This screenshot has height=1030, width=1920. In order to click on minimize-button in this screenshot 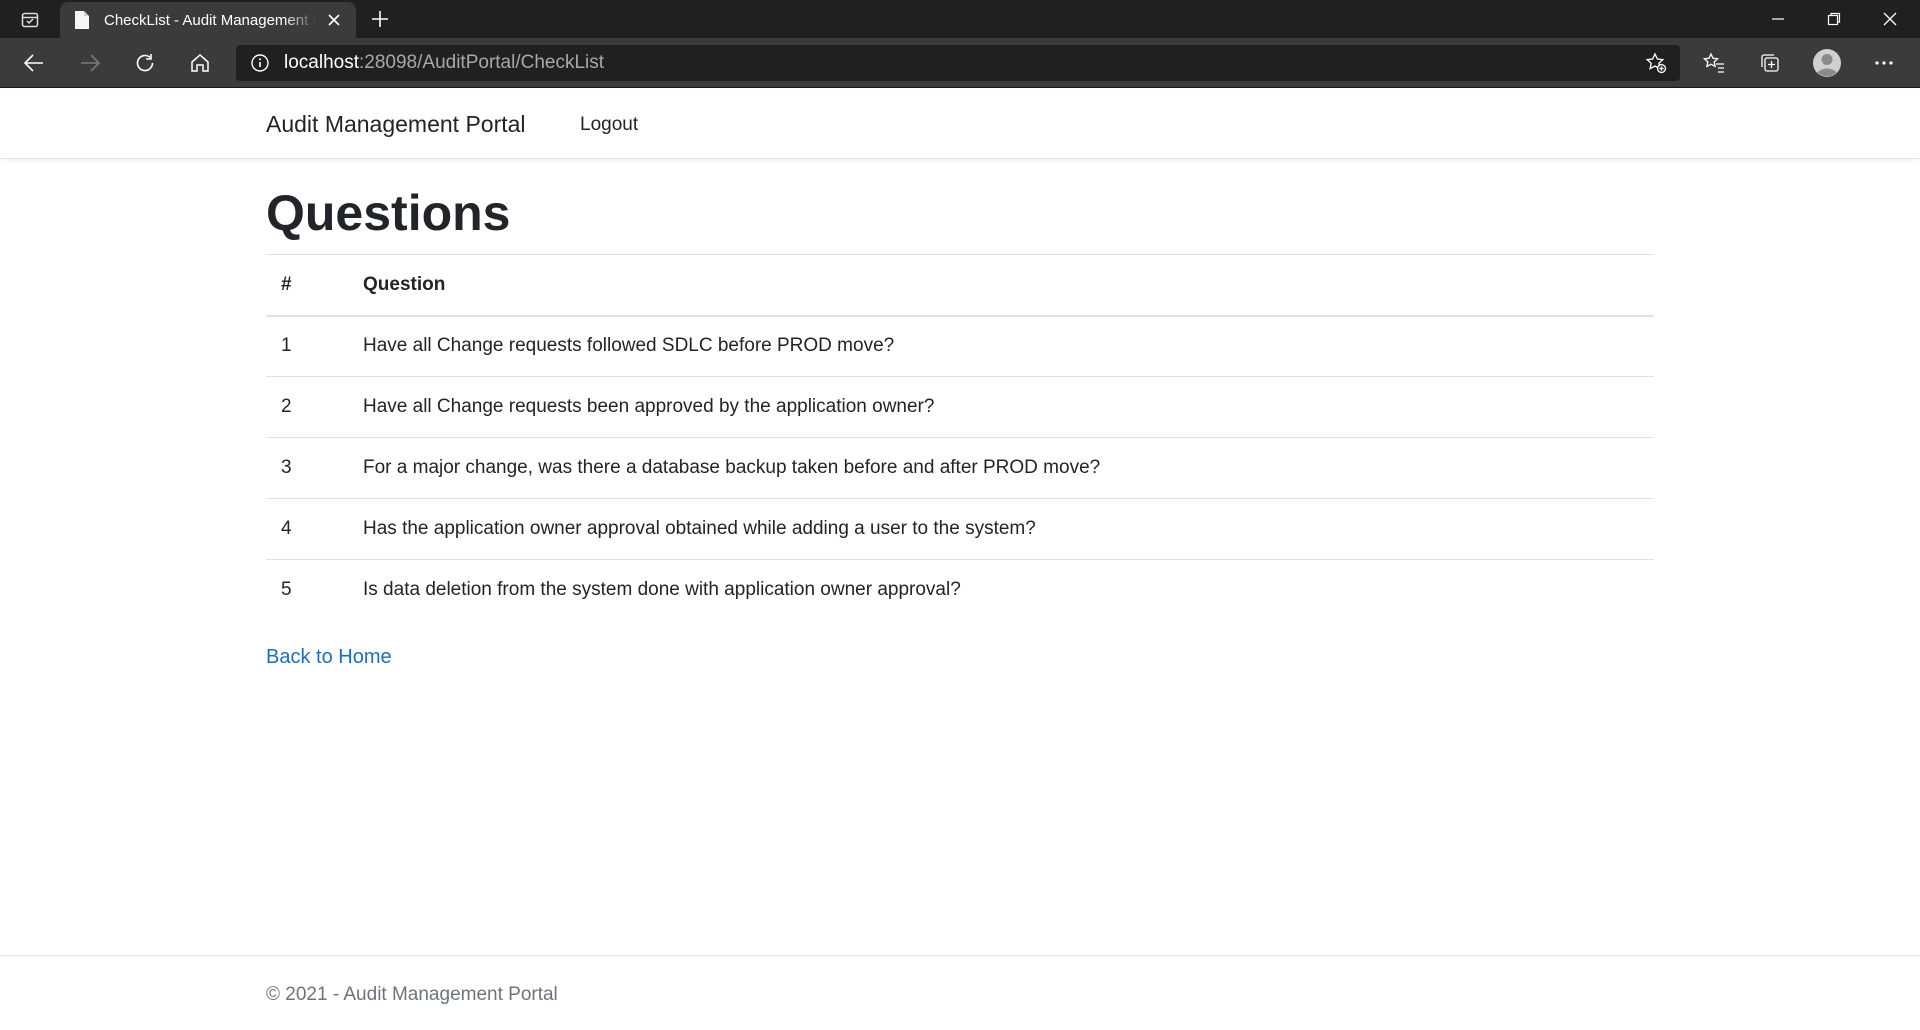, I will do `click(1778, 19)`.